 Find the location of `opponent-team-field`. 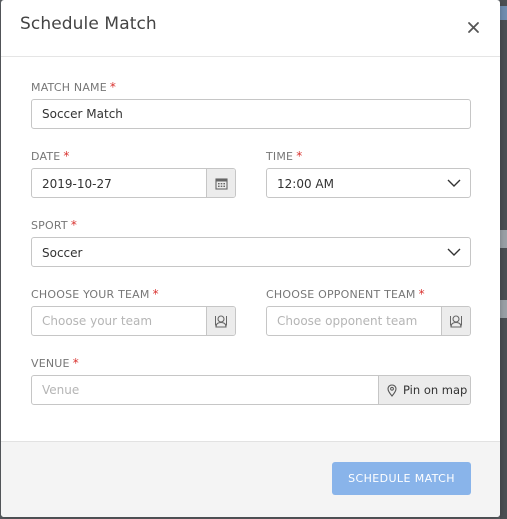

opponent-team-field is located at coordinates (368, 321).